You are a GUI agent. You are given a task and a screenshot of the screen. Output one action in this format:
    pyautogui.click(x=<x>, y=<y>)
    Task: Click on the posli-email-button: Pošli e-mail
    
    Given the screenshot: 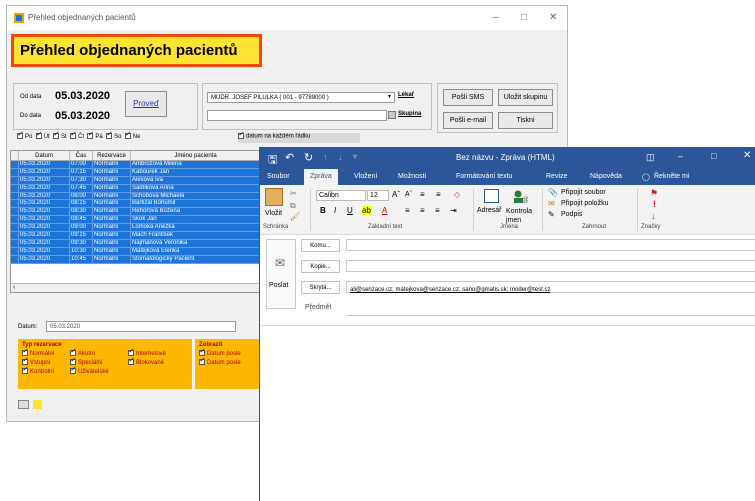 What is the action you would take?
    pyautogui.click(x=468, y=120)
    